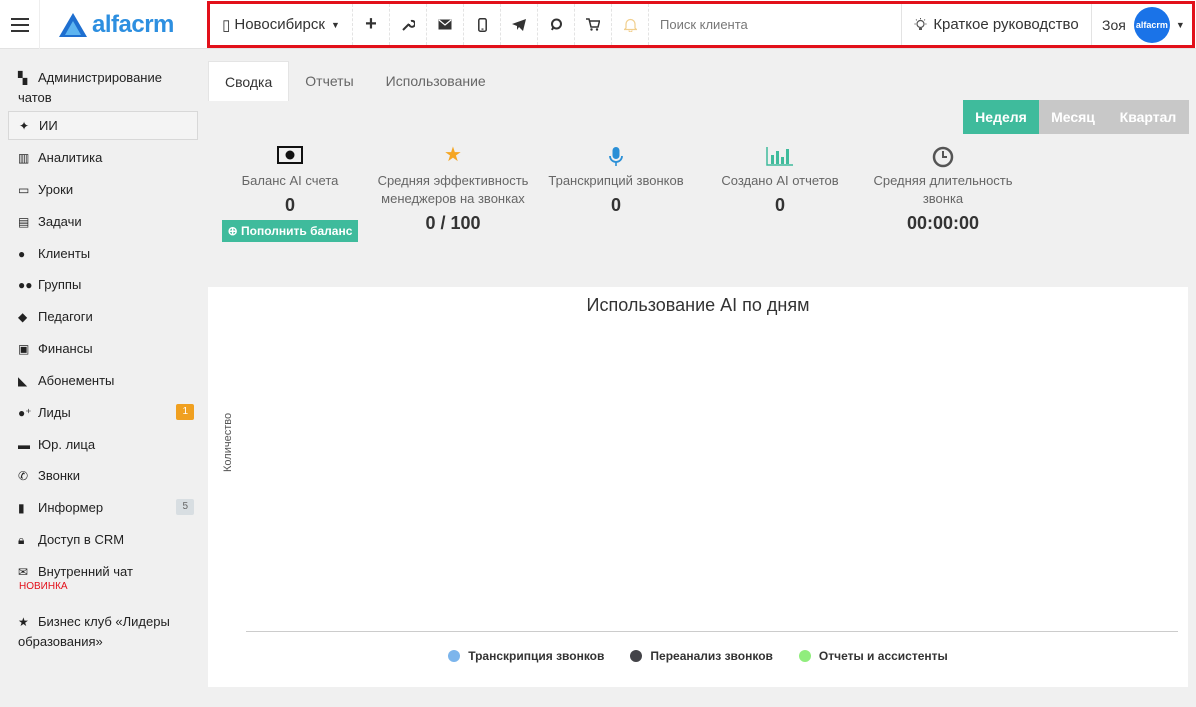 This screenshot has height=707, width=1196. Describe the element at coordinates (133, 24) in the screenshot. I see `logo-text: alfacrm` at that location.